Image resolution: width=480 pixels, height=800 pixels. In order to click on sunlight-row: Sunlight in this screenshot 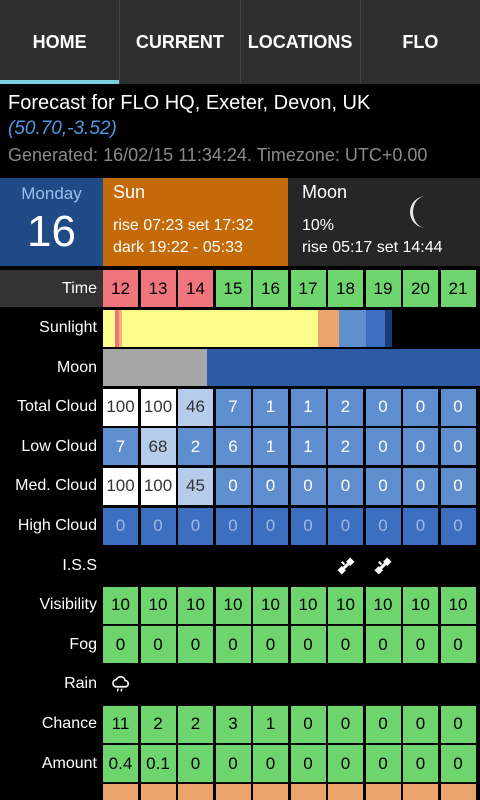, I will do `click(240, 328)`.